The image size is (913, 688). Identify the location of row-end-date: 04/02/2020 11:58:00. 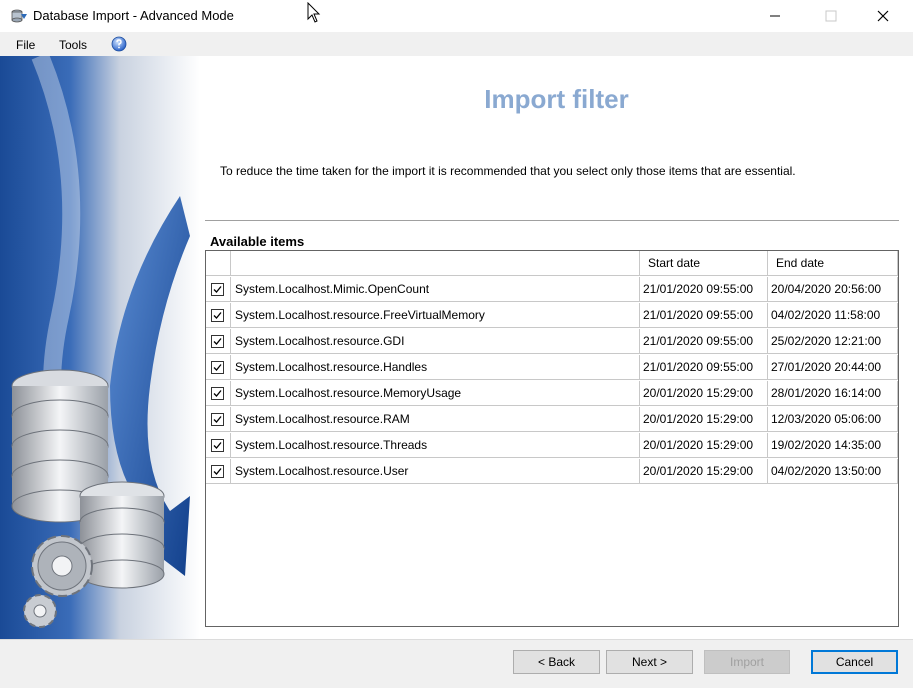
(833, 315).